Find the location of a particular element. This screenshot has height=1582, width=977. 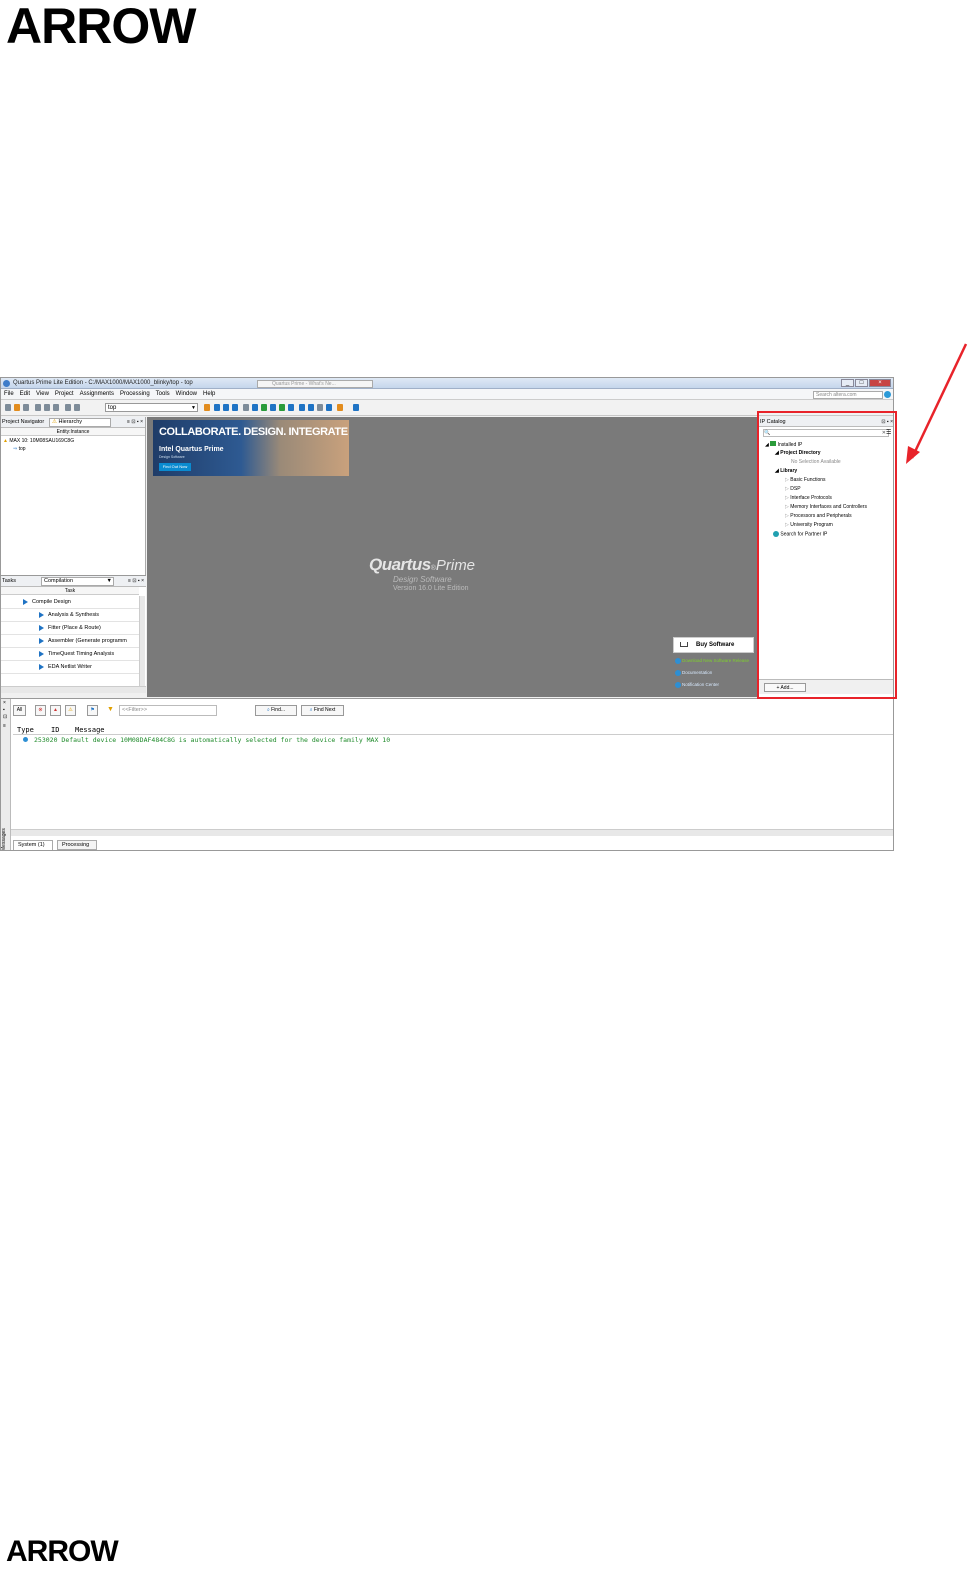

assignment-editor-icon is located at coordinates (235, 407).